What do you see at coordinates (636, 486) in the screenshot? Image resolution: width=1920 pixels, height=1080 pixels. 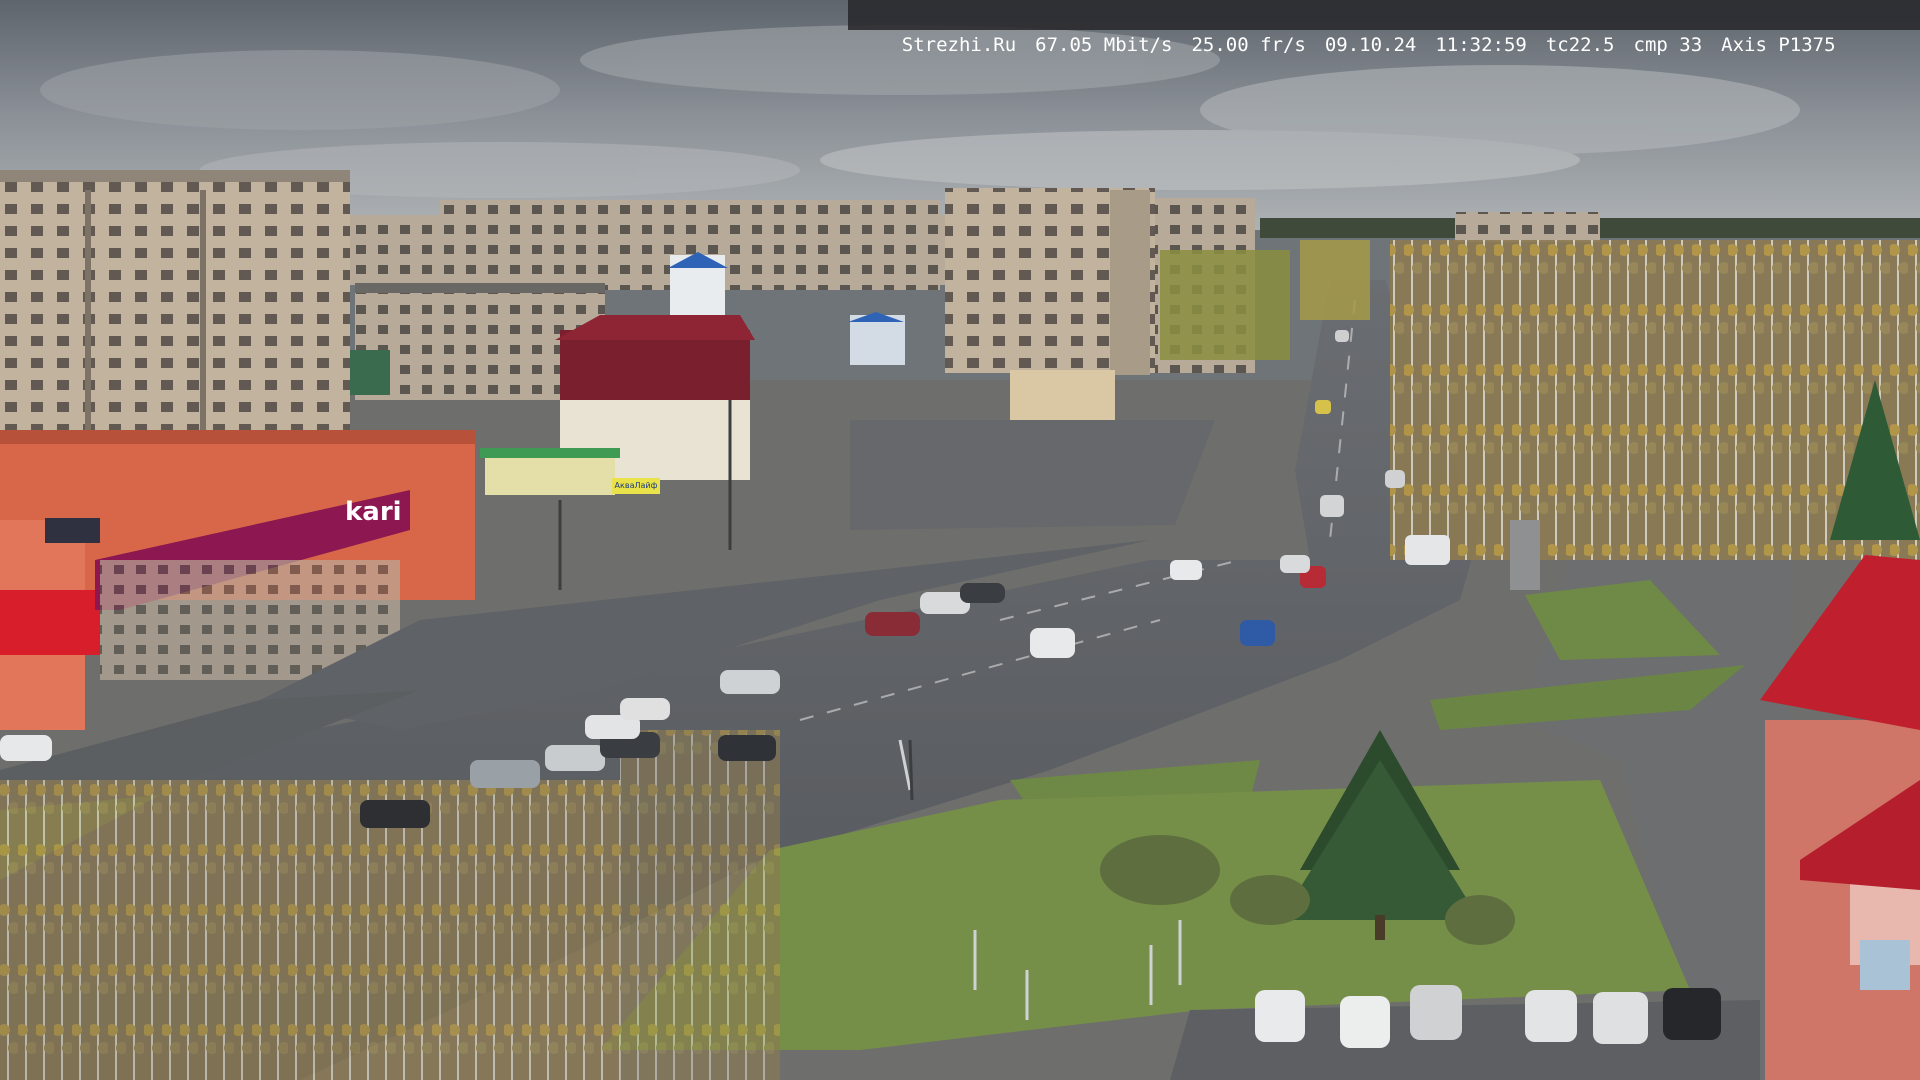 I see `akvalife-sign: АкваЛайф` at bounding box center [636, 486].